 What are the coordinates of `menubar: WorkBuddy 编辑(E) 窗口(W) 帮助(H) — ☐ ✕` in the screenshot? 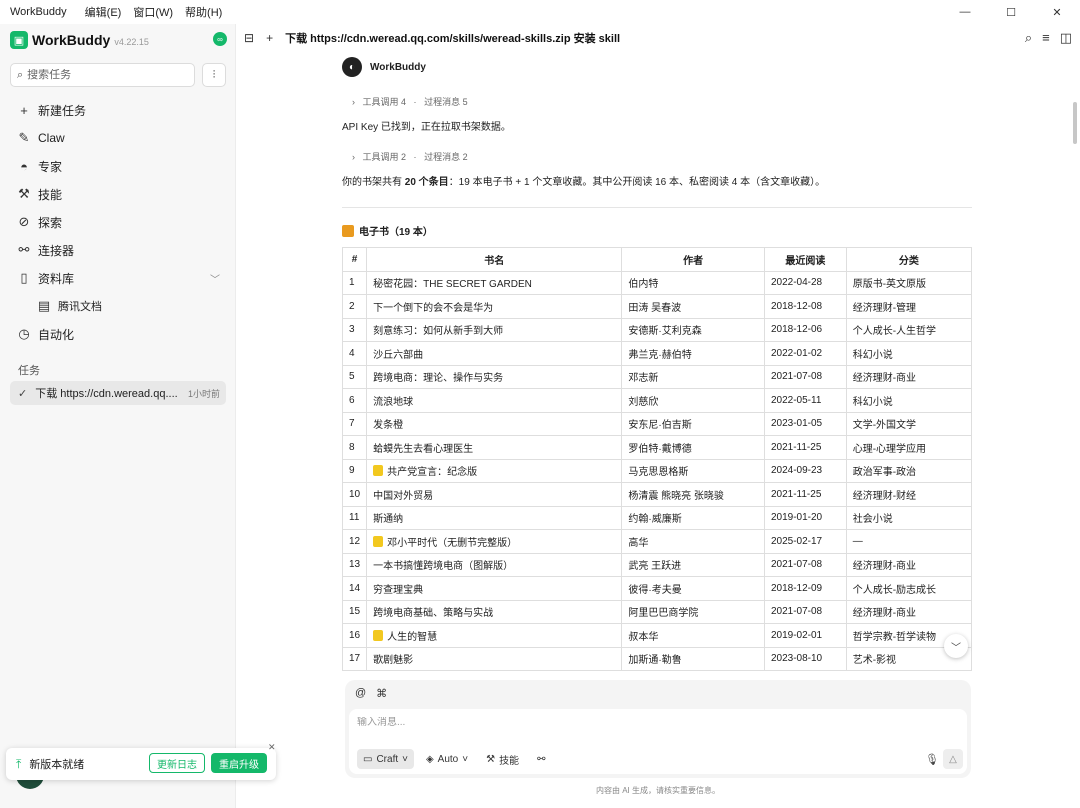 It's located at (540, 12).